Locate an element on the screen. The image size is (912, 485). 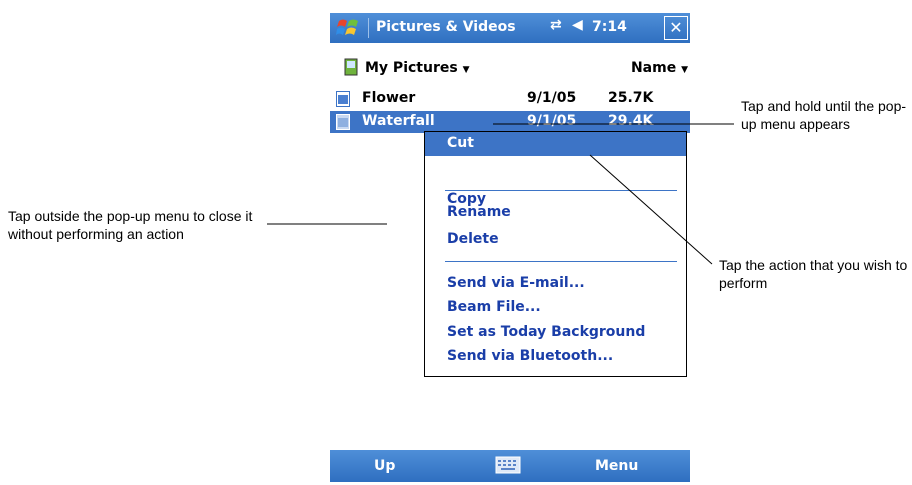
folder-dropdown: My Pictures ▼ is located at coordinates (417, 68).